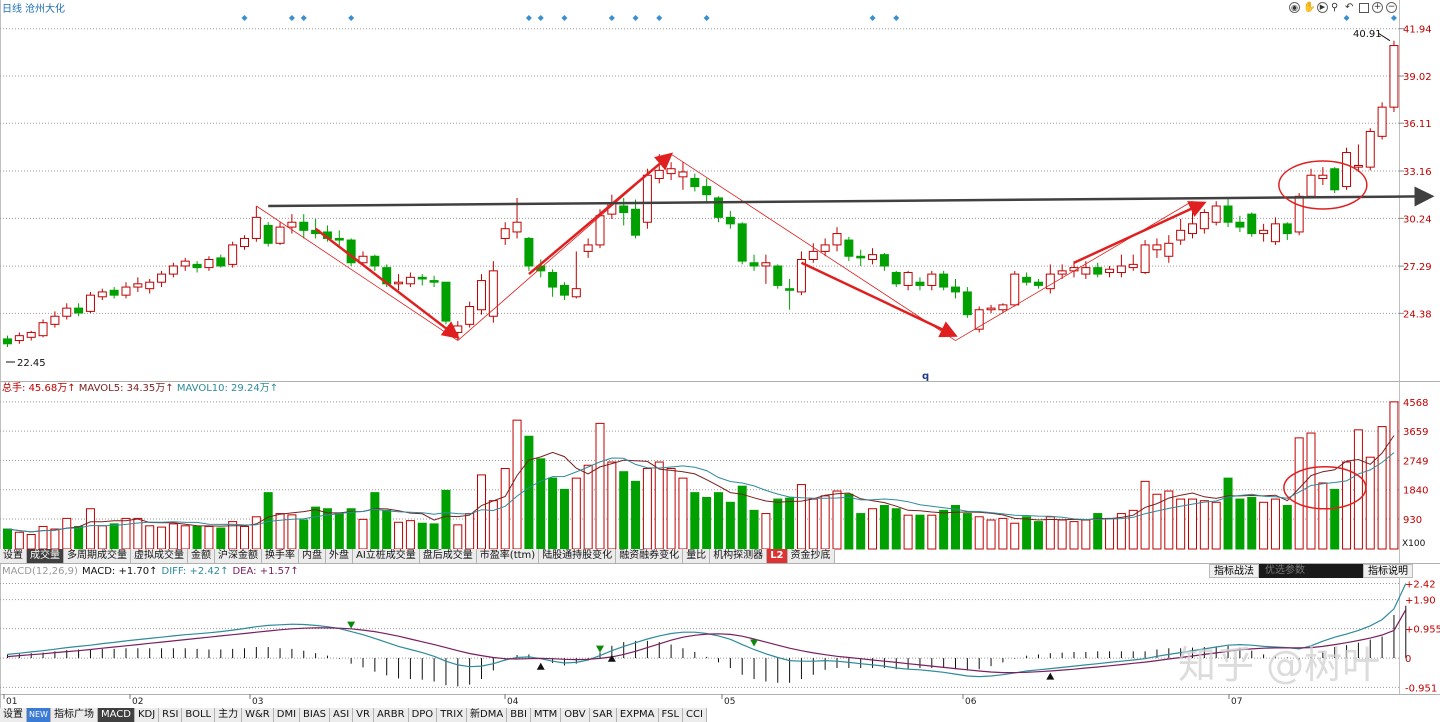  What do you see at coordinates (39, 715) in the screenshot?
I see `tab-1: NEW` at bounding box center [39, 715].